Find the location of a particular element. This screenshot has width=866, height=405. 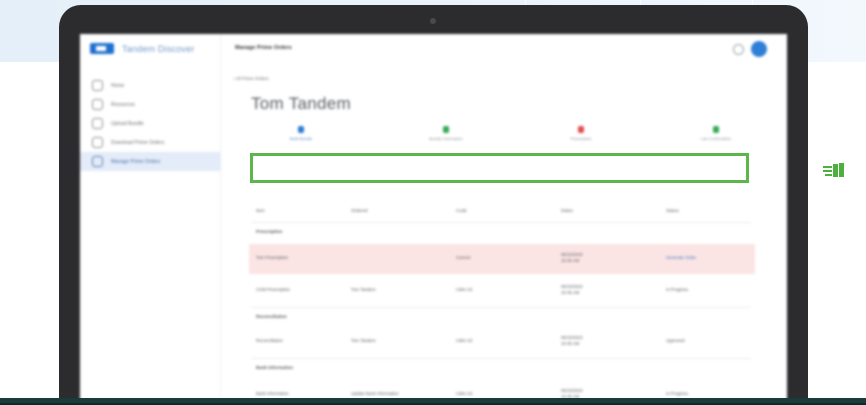

step-prescription: Prescription is located at coordinates (581, 133).